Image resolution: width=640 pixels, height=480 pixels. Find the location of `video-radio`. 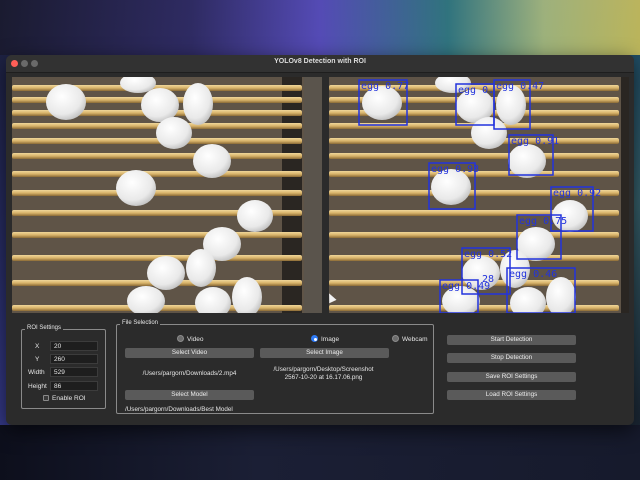

video-radio is located at coordinates (180, 338).